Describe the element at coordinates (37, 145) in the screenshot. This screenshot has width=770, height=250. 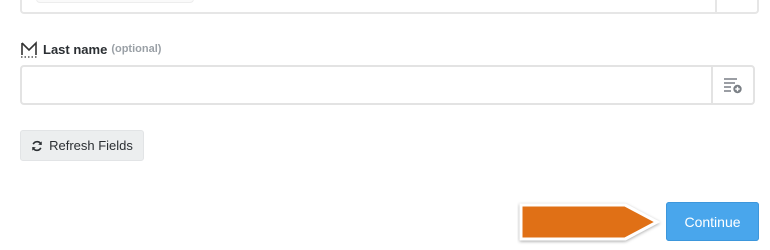
I see `refresh-icon` at that location.